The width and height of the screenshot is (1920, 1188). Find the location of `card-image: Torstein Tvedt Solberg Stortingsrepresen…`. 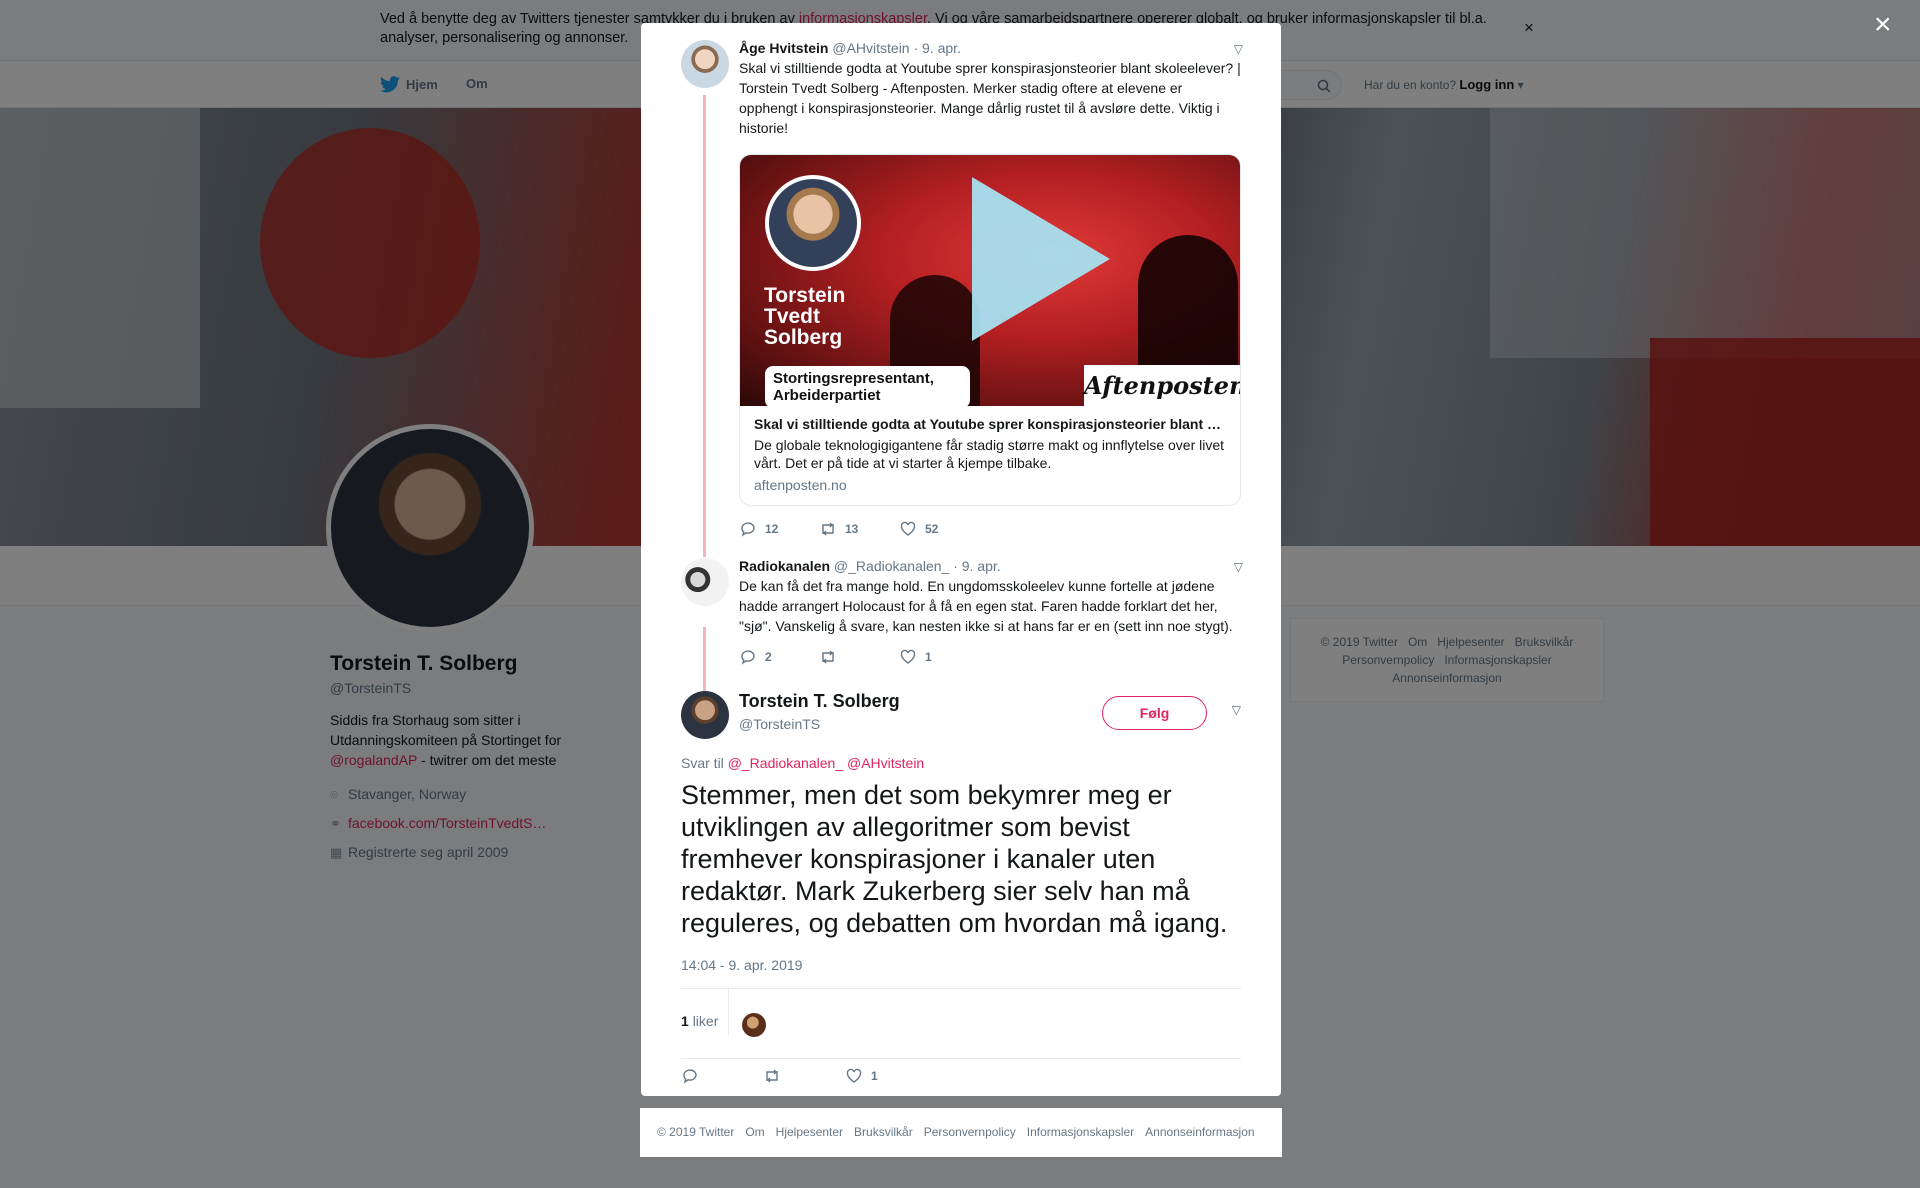

card-image: Torstein Tvedt Solberg Stortingsrepresen… is located at coordinates (990, 281).